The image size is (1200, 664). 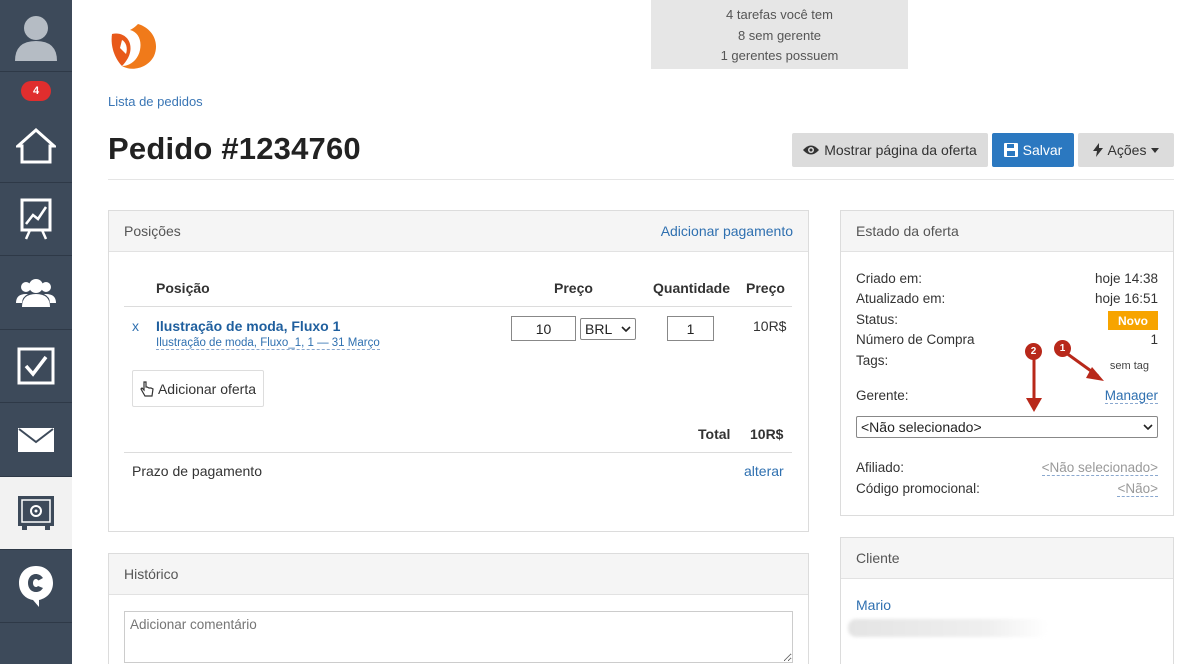 I want to click on column-header-price: Preço, so click(x=573, y=288).